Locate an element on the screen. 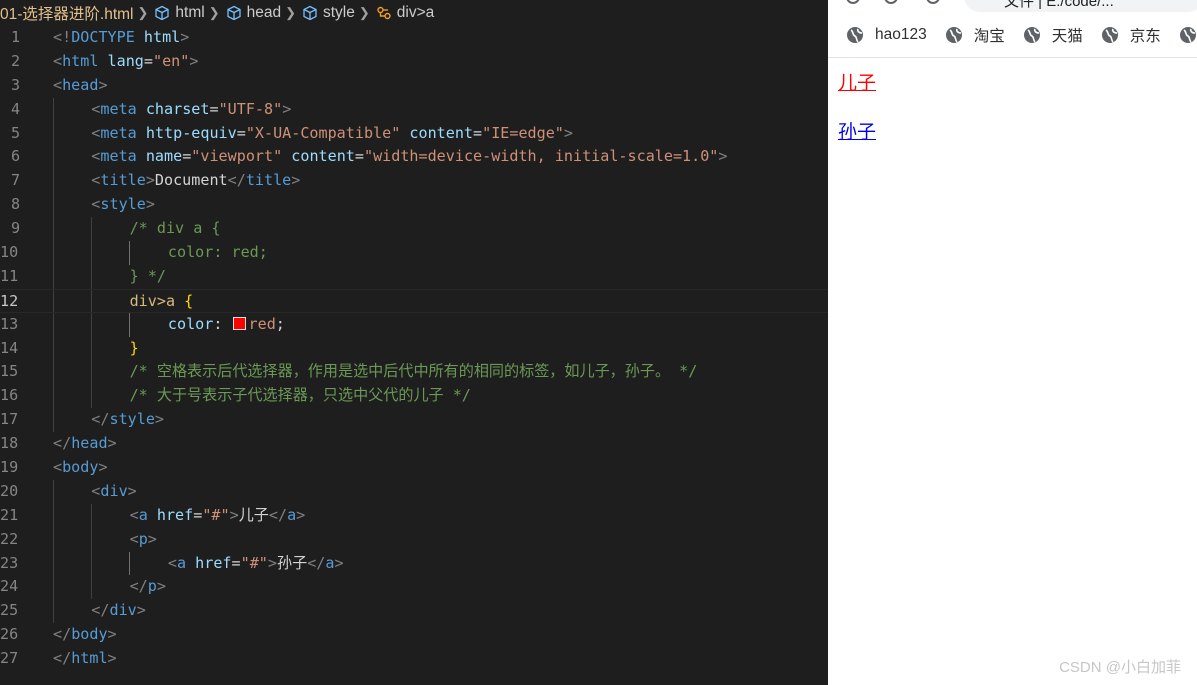  code-token: href is located at coordinates (175, 514).